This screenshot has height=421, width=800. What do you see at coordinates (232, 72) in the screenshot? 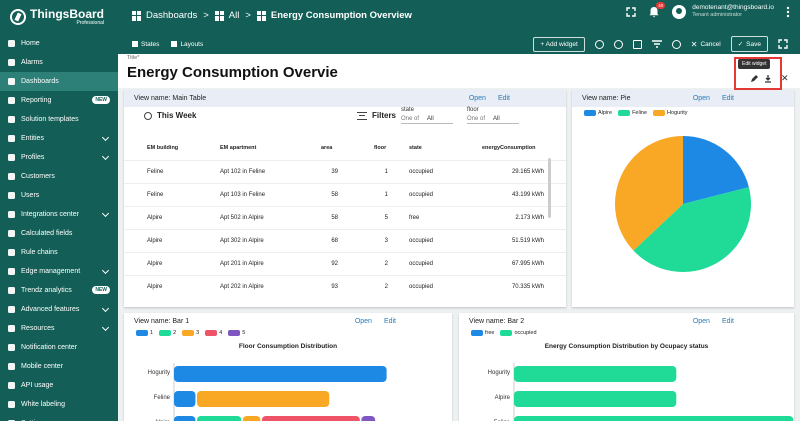
I see `title-input: Energy Consumption Overvie` at bounding box center [232, 72].